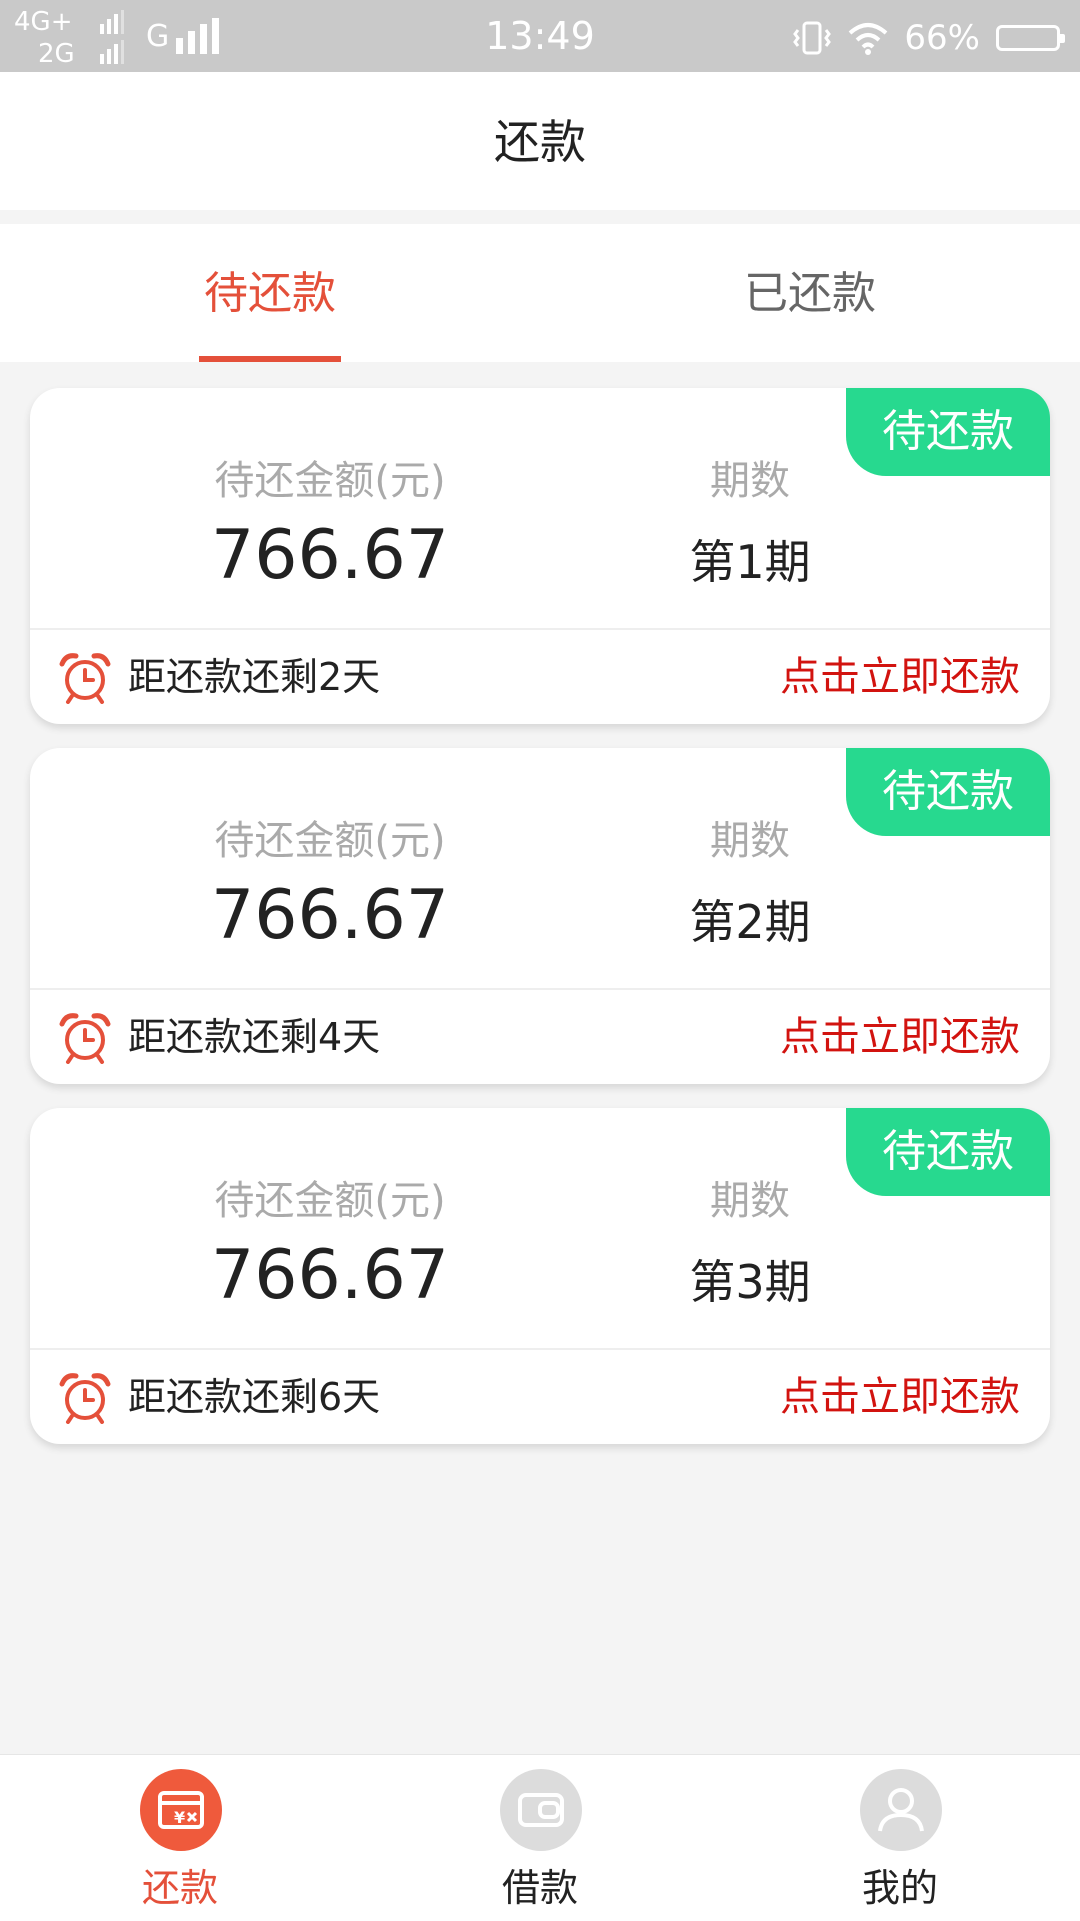 The width and height of the screenshot is (1080, 1921). What do you see at coordinates (254, 677) in the screenshot?
I see `countdown-text: 距还款还剩2天` at bounding box center [254, 677].